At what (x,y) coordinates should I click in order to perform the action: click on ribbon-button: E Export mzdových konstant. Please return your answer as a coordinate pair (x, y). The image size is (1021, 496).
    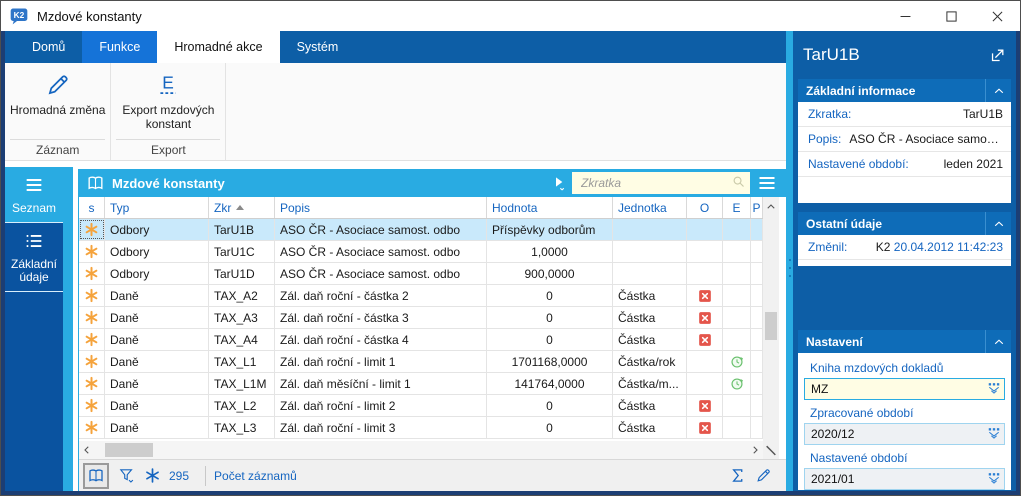
    Looking at the image, I should click on (168, 98).